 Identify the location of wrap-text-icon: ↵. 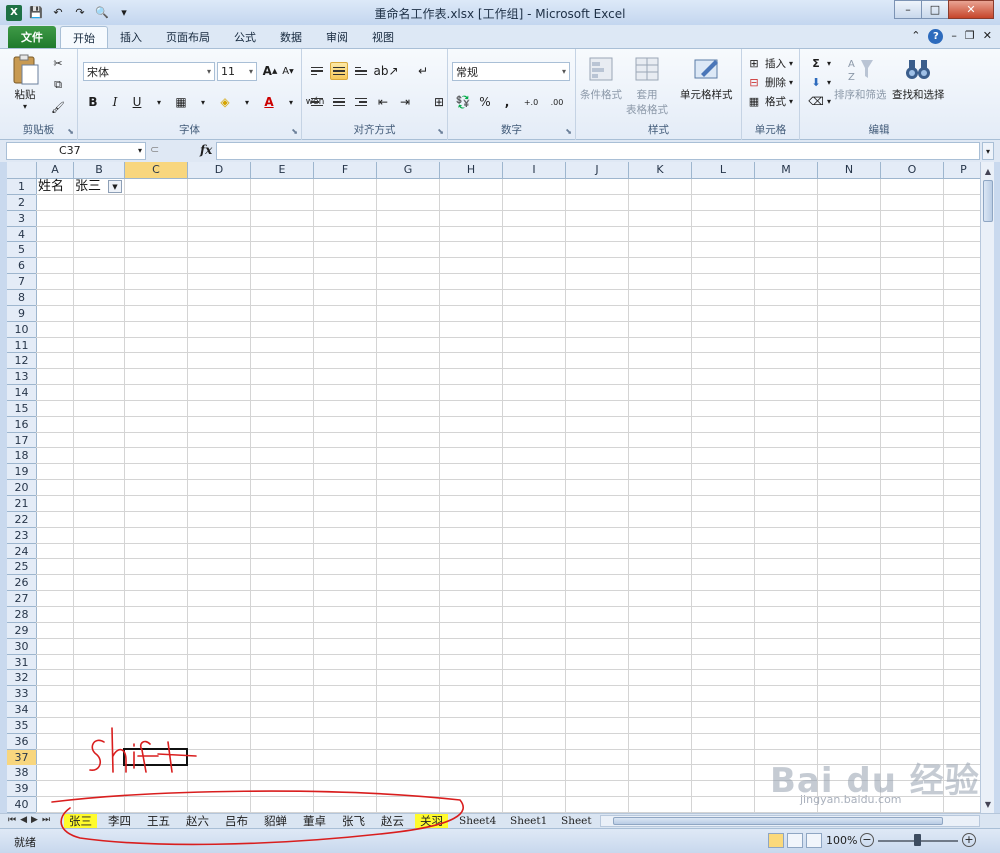
(423, 71).